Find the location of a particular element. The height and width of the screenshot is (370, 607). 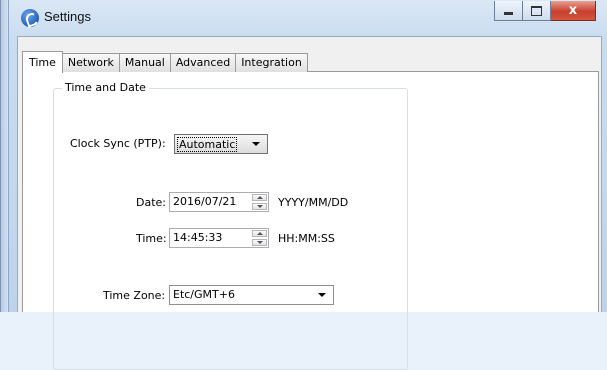

date-label: Date: is located at coordinates (151, 202).